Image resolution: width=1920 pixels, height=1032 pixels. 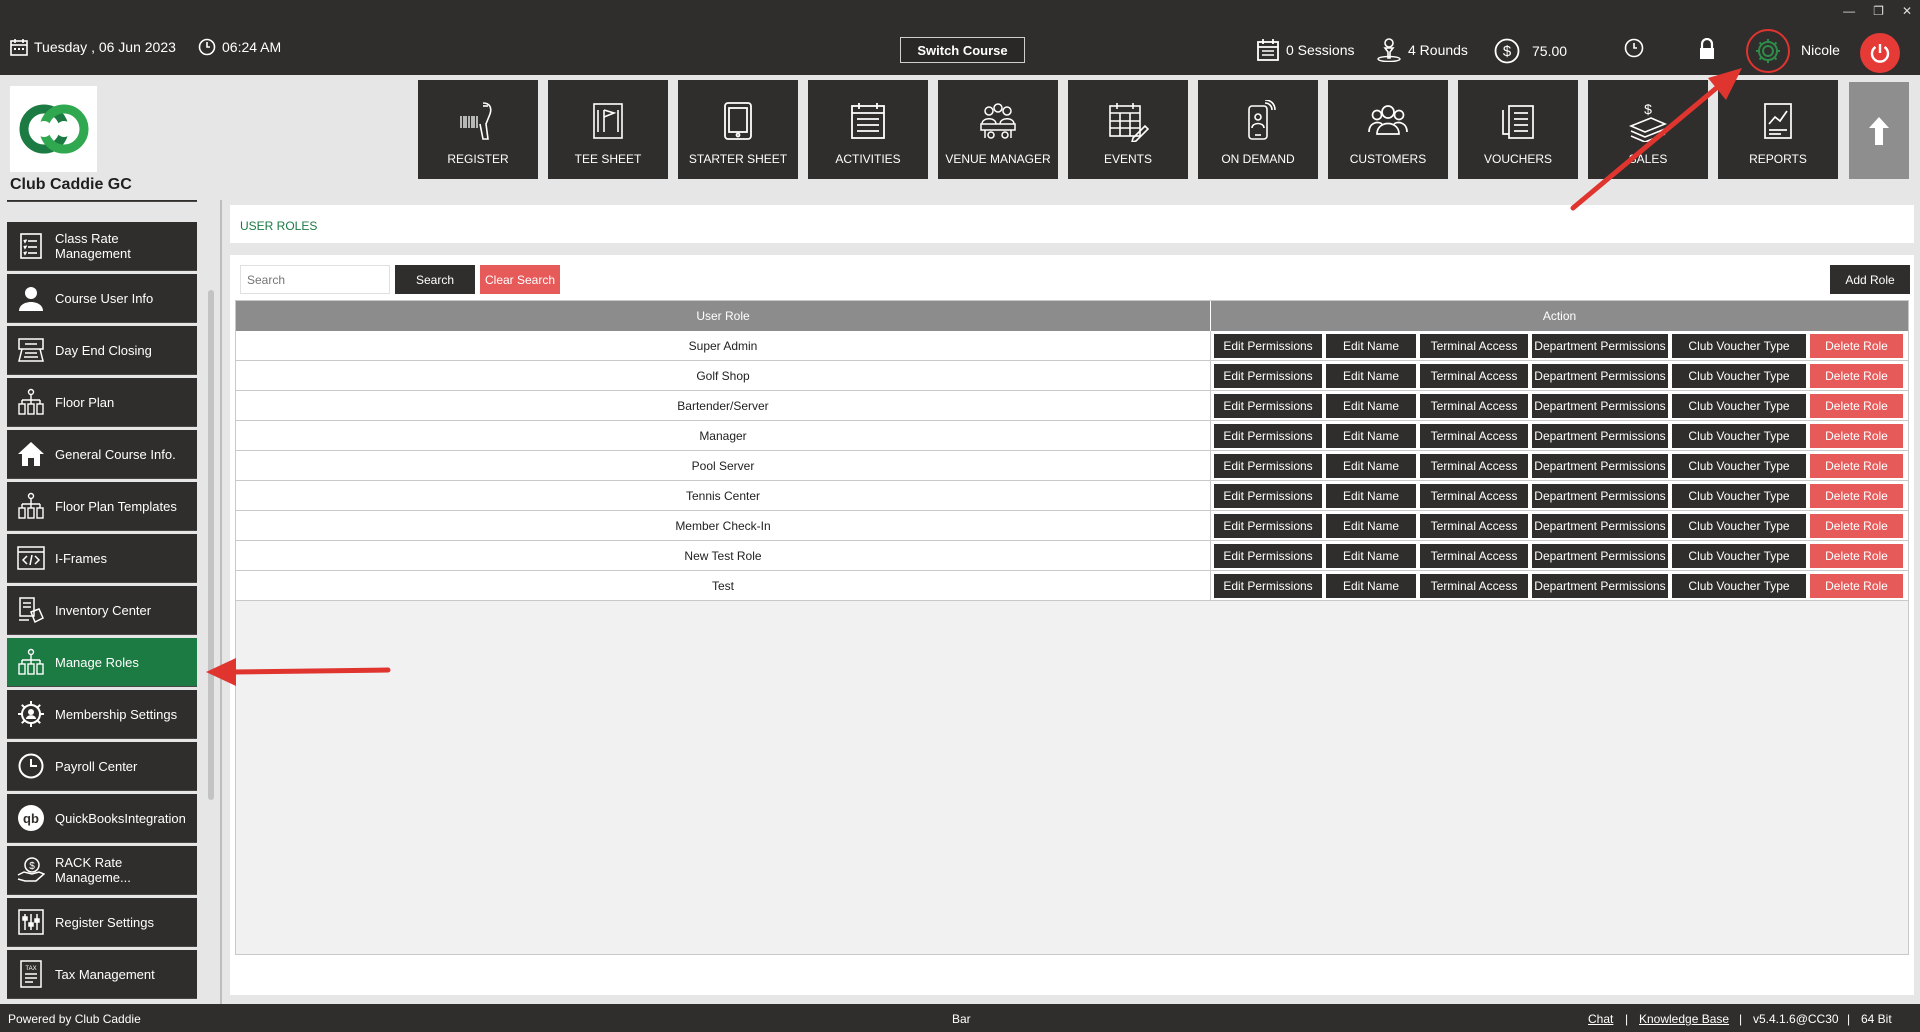 I want to click on minimize-icon: —, so click(x=1849, y=11).